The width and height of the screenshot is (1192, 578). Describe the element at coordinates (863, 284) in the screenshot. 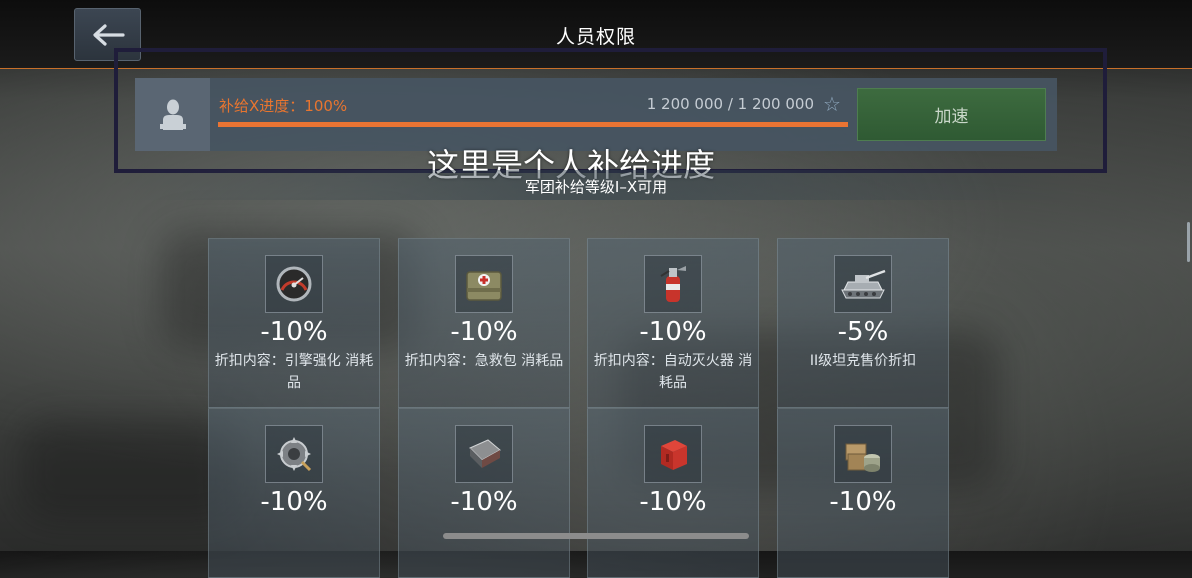

I see `tank-icon` at that location.